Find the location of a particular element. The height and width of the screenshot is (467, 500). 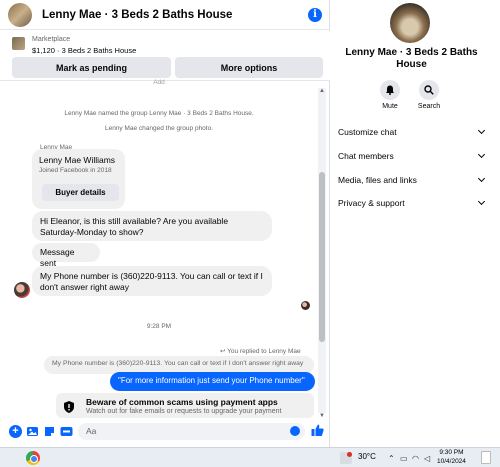

chat-header: Lenny Mae · 3 Beds 2 Baths House i is located at coordinates (165, 15).